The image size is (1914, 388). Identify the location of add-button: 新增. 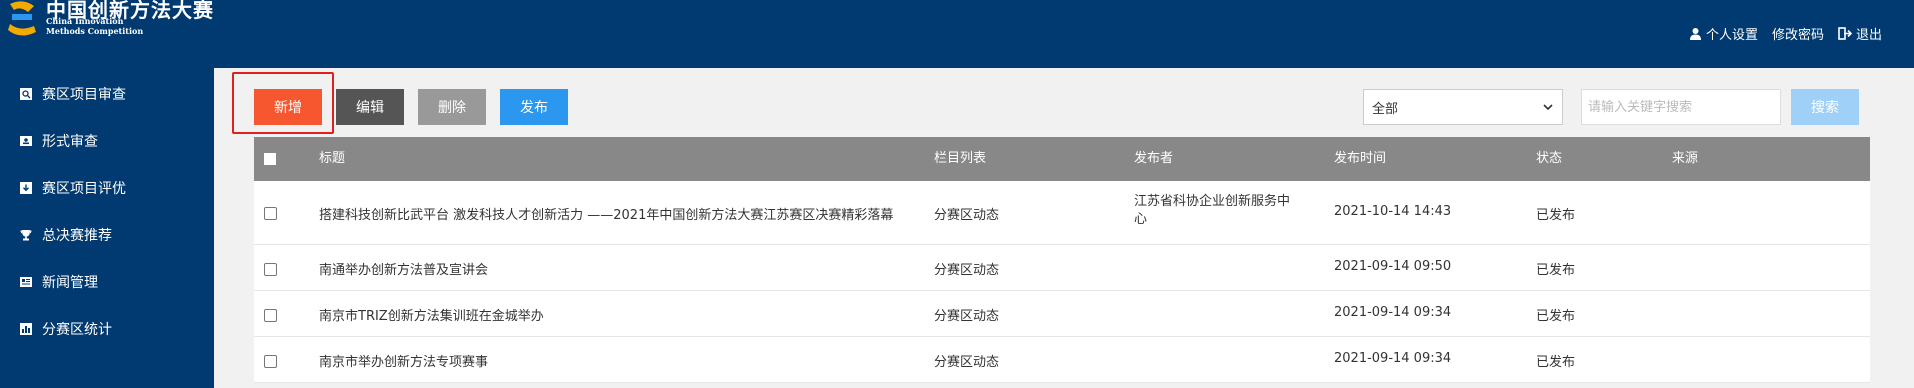
(288, 107).